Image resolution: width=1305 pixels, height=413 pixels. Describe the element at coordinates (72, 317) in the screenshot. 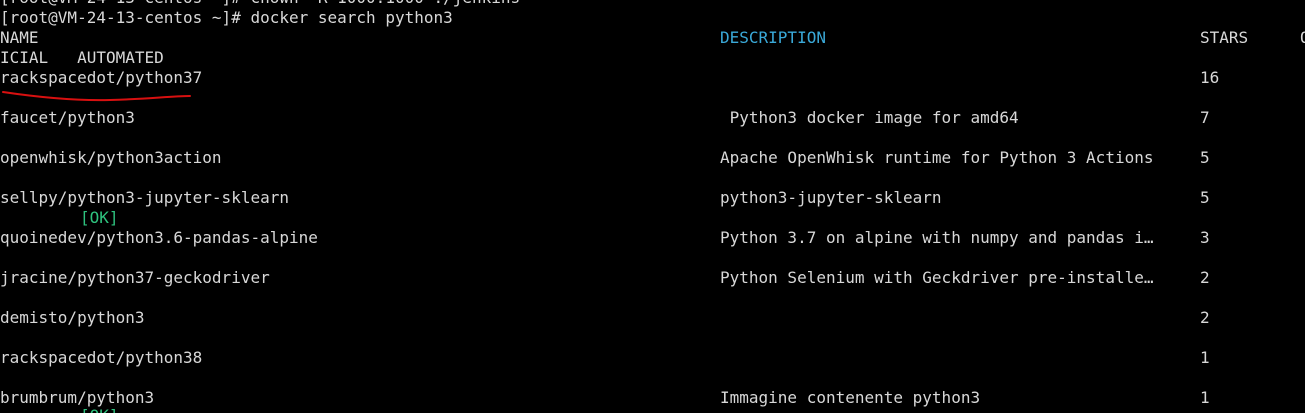

I see `row-name: demisto/python3` at that location.